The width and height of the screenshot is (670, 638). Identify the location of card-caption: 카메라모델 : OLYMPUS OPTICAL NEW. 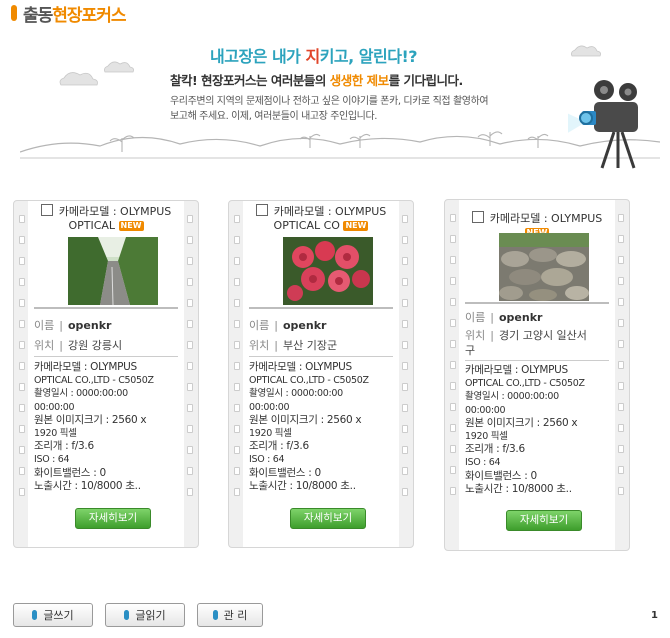
(106, 218).